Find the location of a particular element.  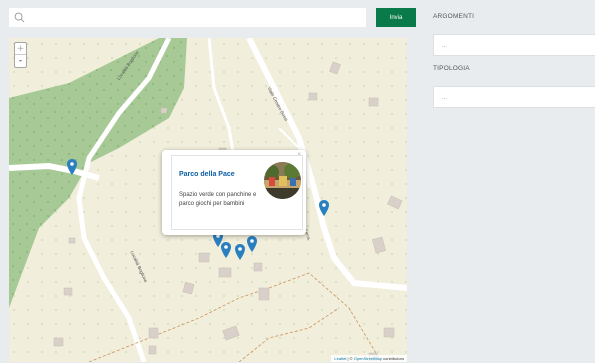

popup-title: Parco della Pace is located at coordinates (207, 174).